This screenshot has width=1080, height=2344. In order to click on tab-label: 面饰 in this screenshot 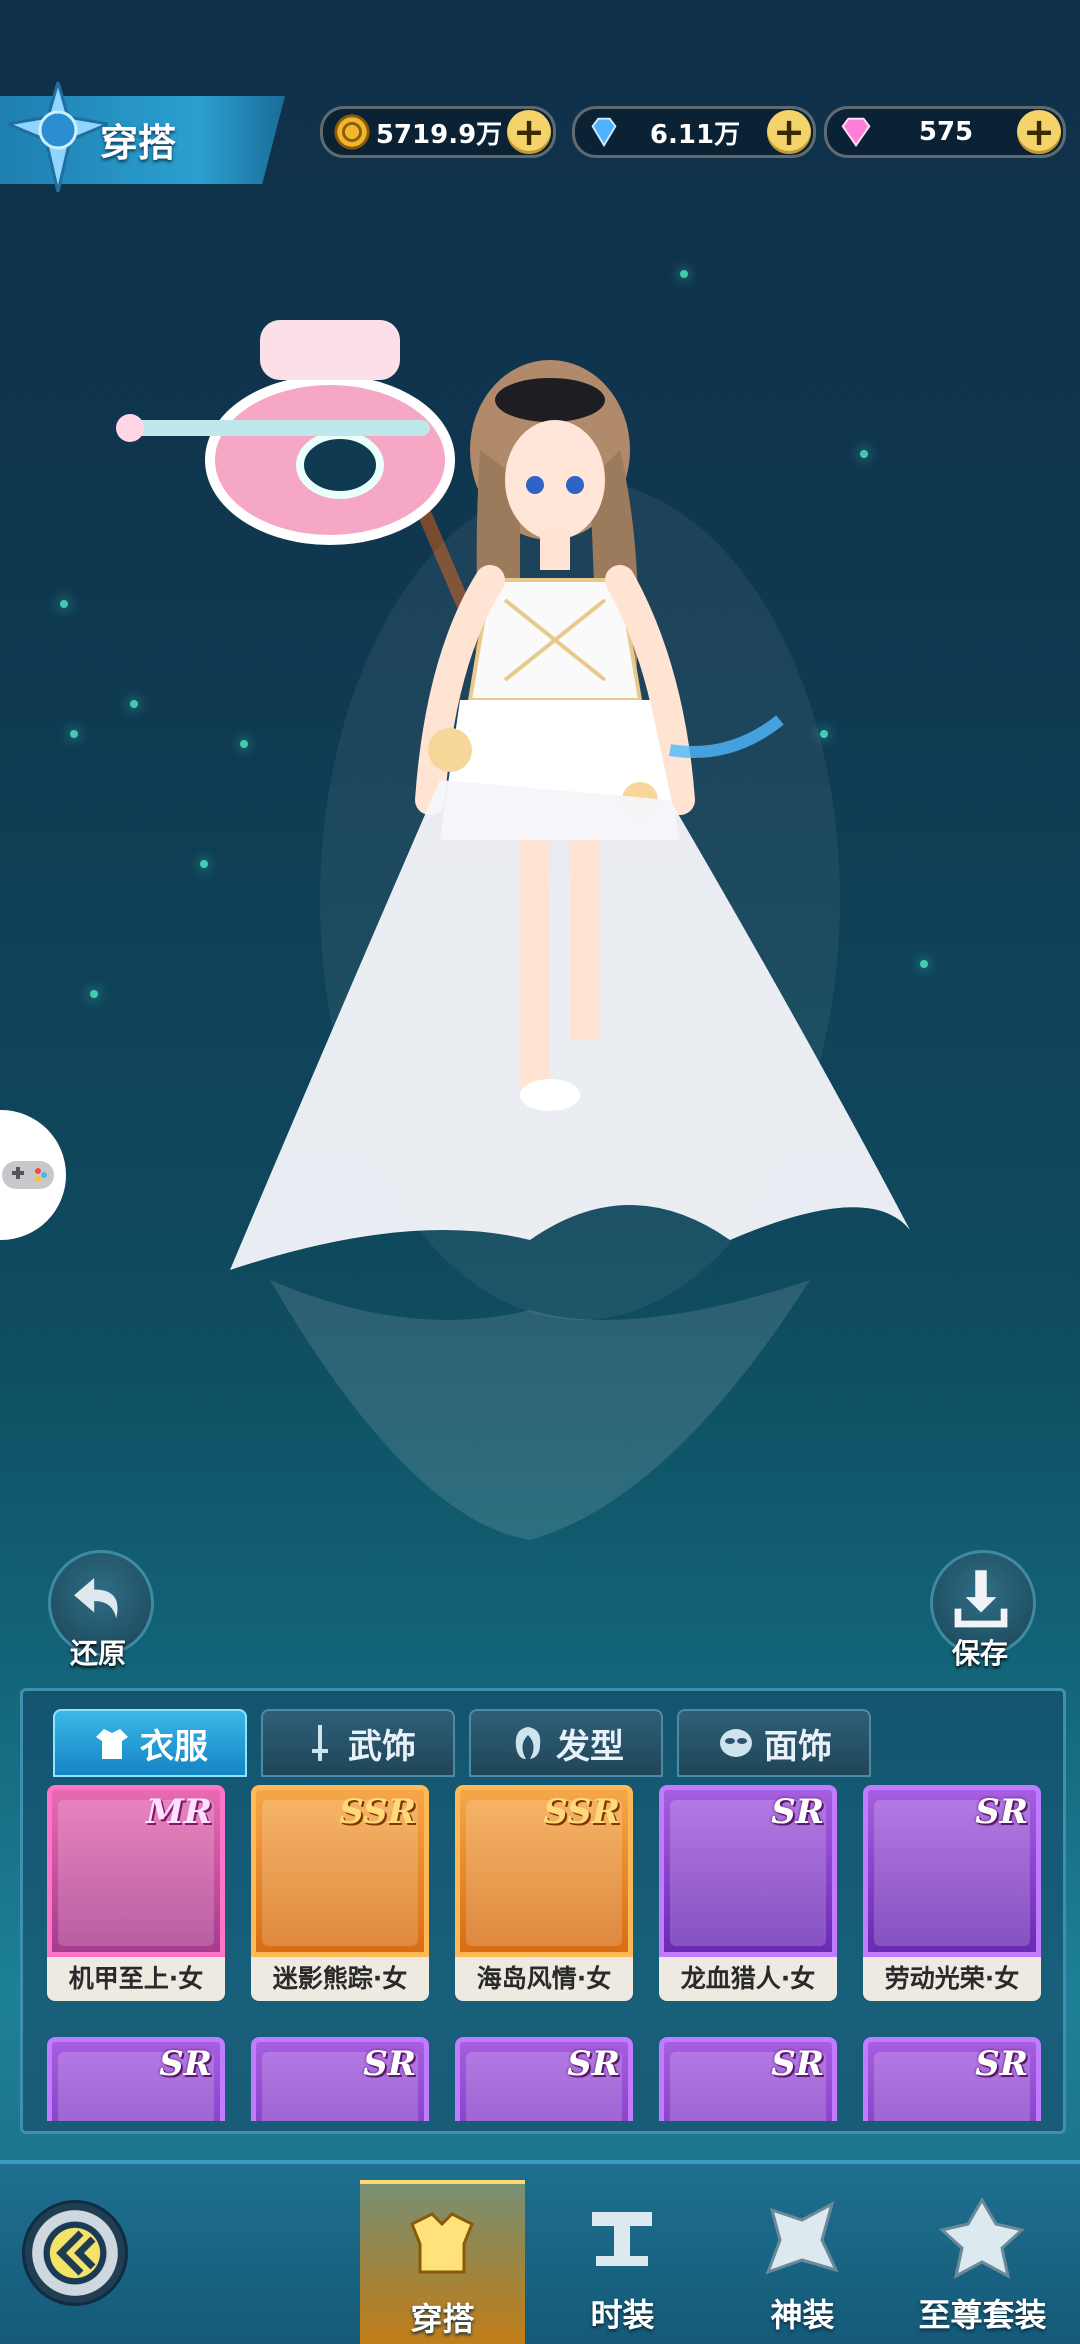, I will do `click(798, 1746)`.